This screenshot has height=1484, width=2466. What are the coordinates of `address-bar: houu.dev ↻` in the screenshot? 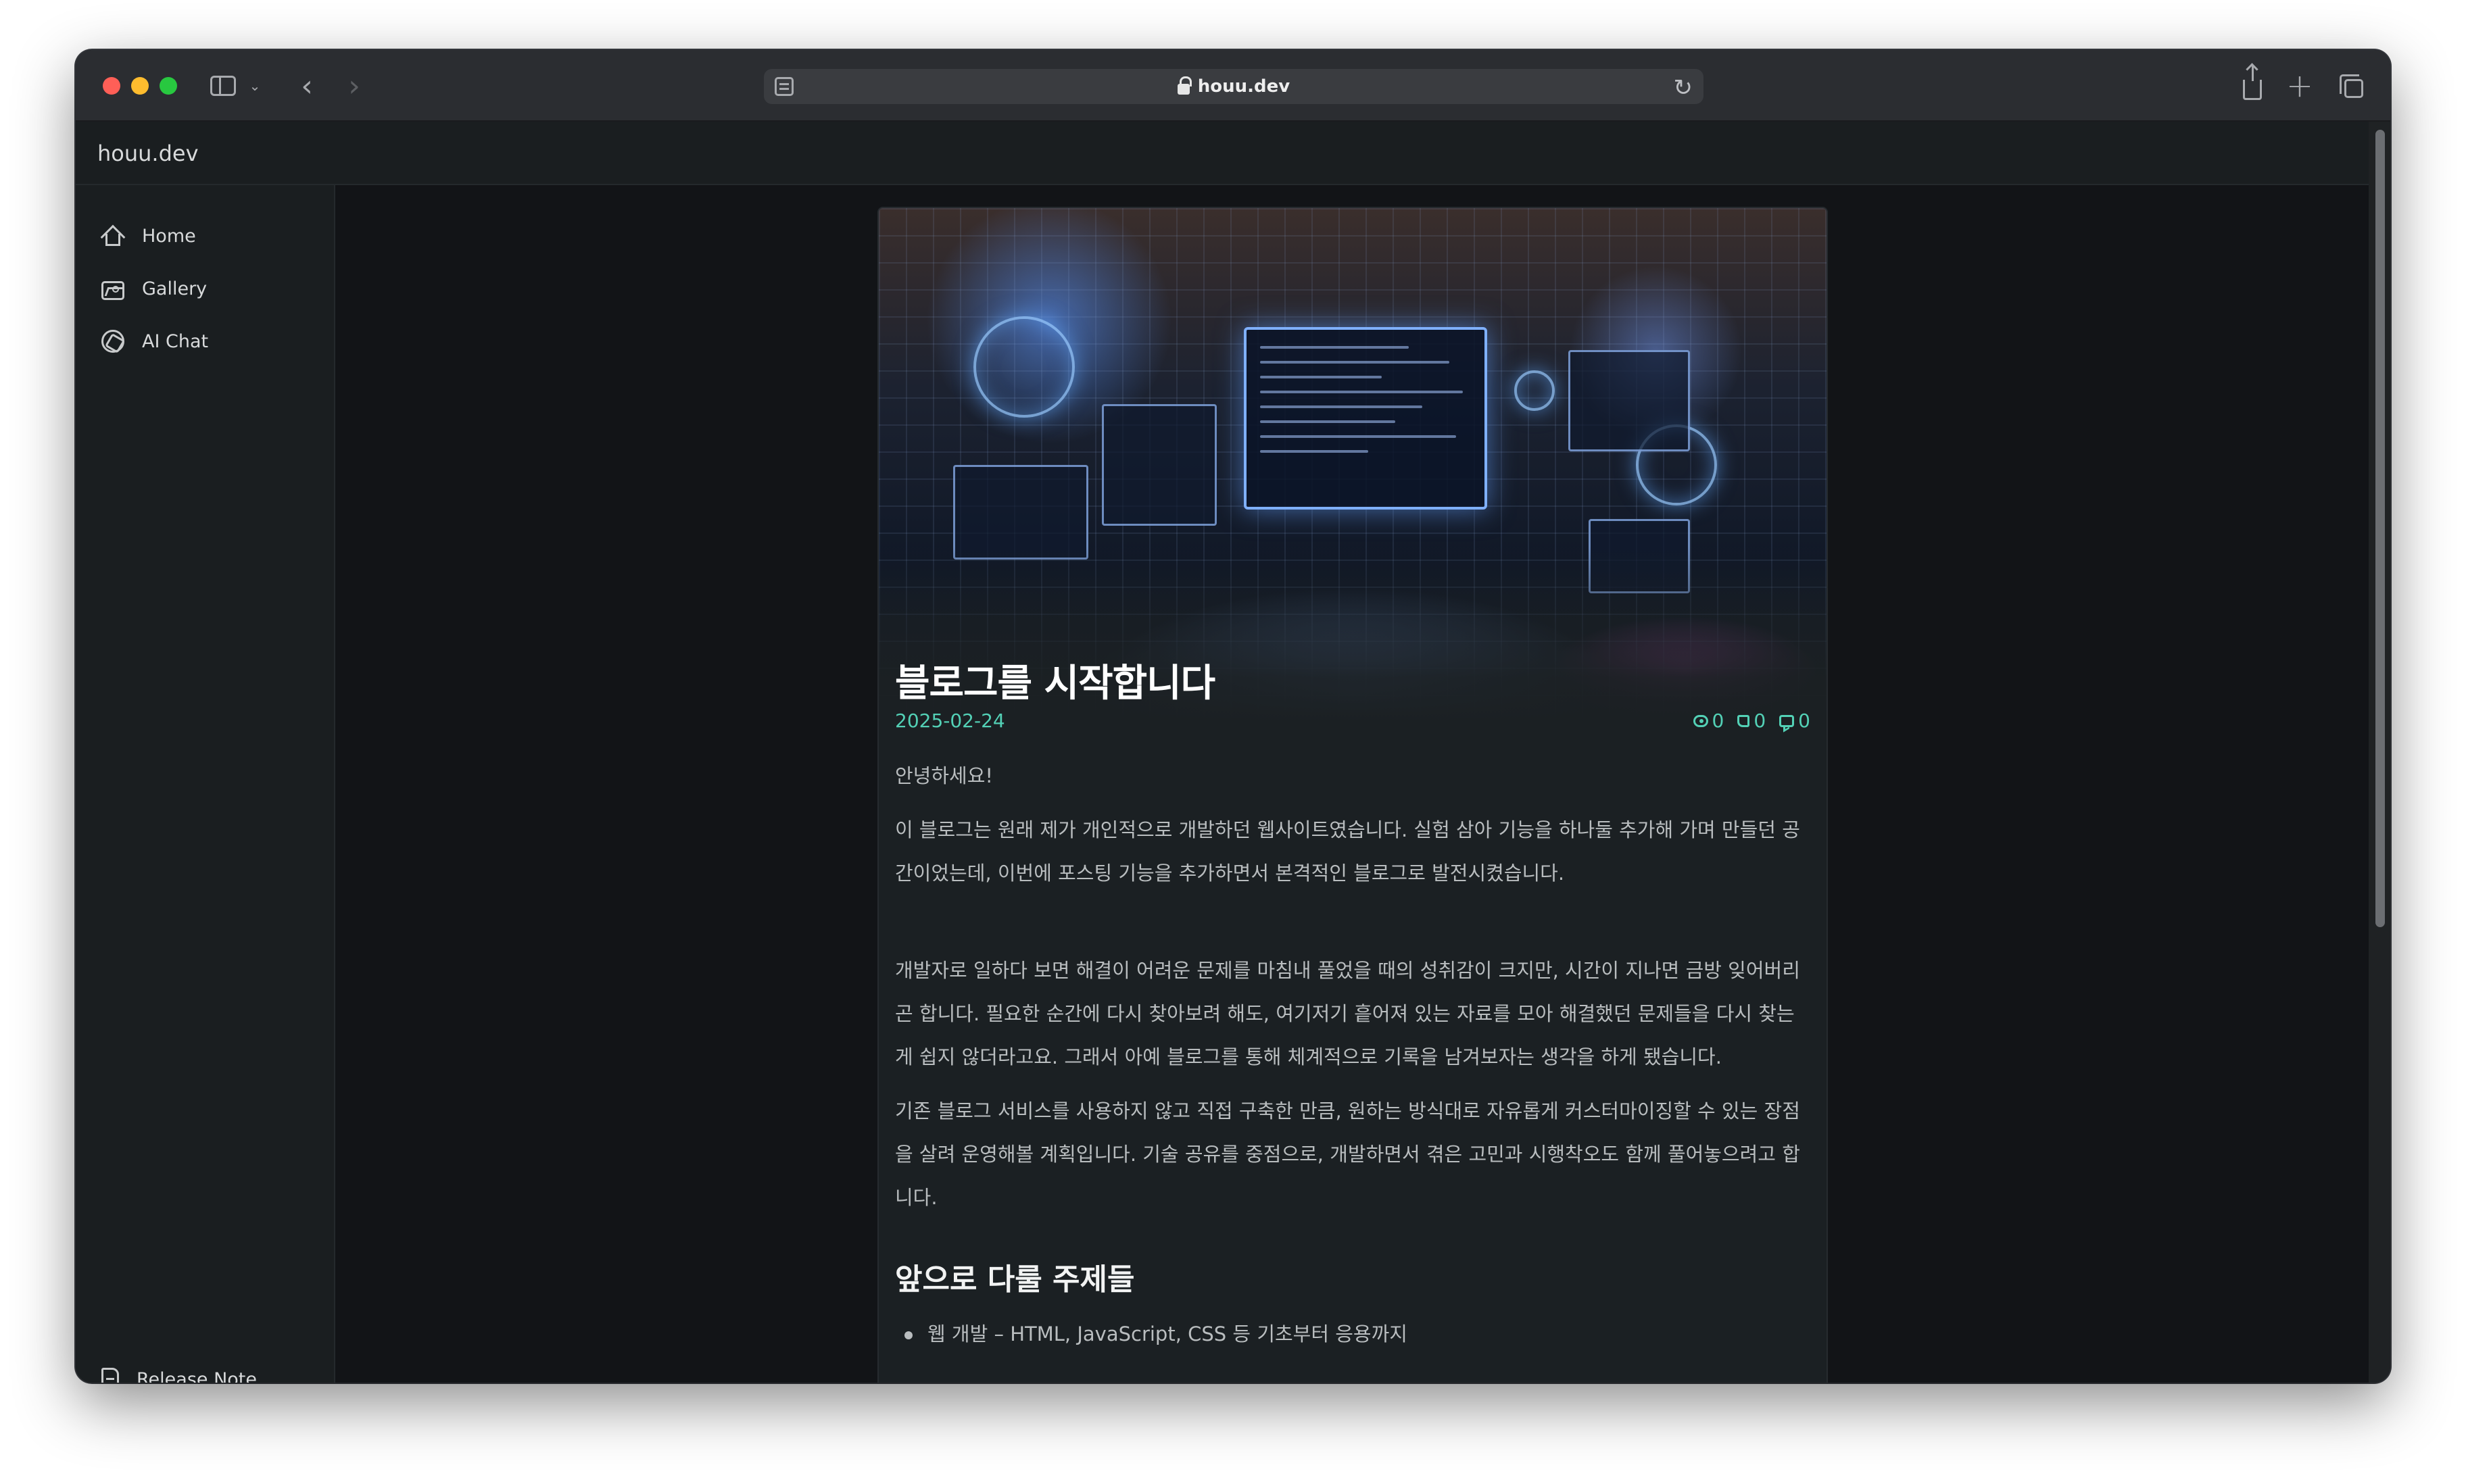 It's located at (1233, 87).